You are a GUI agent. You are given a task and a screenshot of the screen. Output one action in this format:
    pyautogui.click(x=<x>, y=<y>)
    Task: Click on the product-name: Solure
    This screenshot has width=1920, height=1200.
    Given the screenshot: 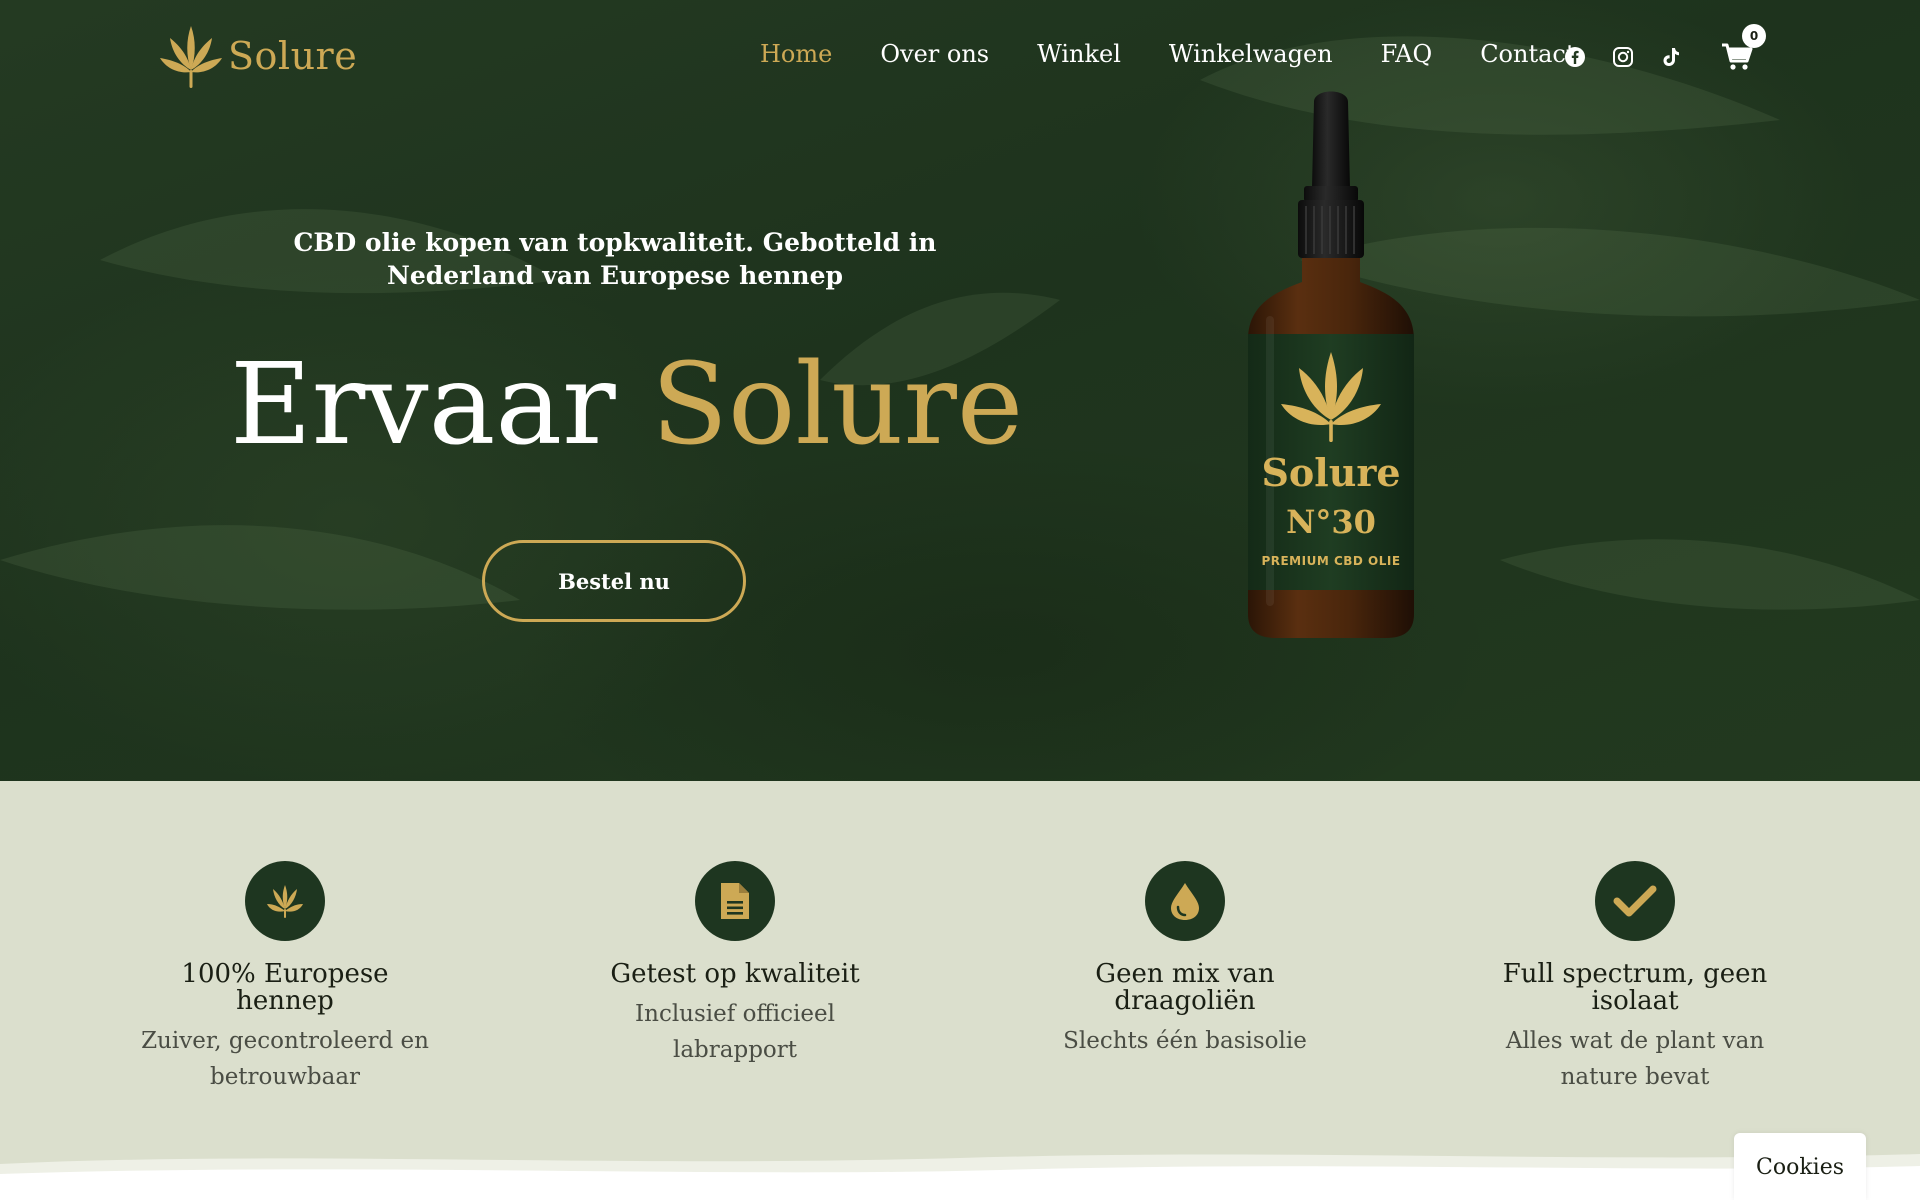 What is the action you would take?
    pyautogui.click(x=1331, y=472)
    